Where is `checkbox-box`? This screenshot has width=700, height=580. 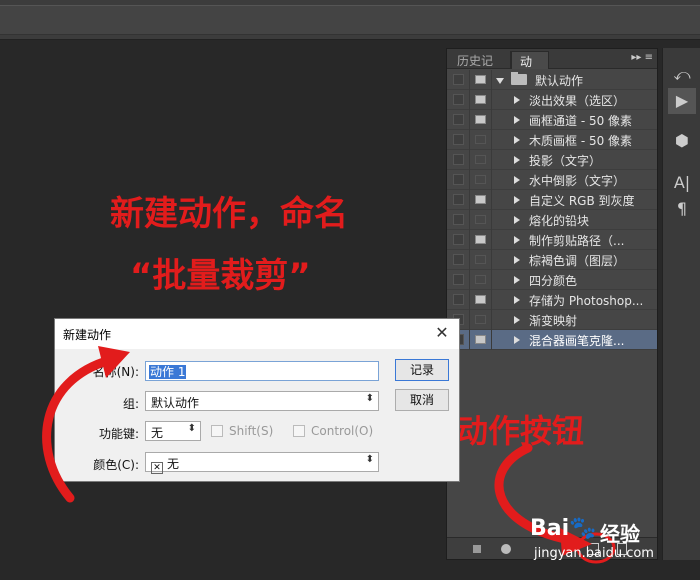
checkbox-box is located at coordinates (299, 431).